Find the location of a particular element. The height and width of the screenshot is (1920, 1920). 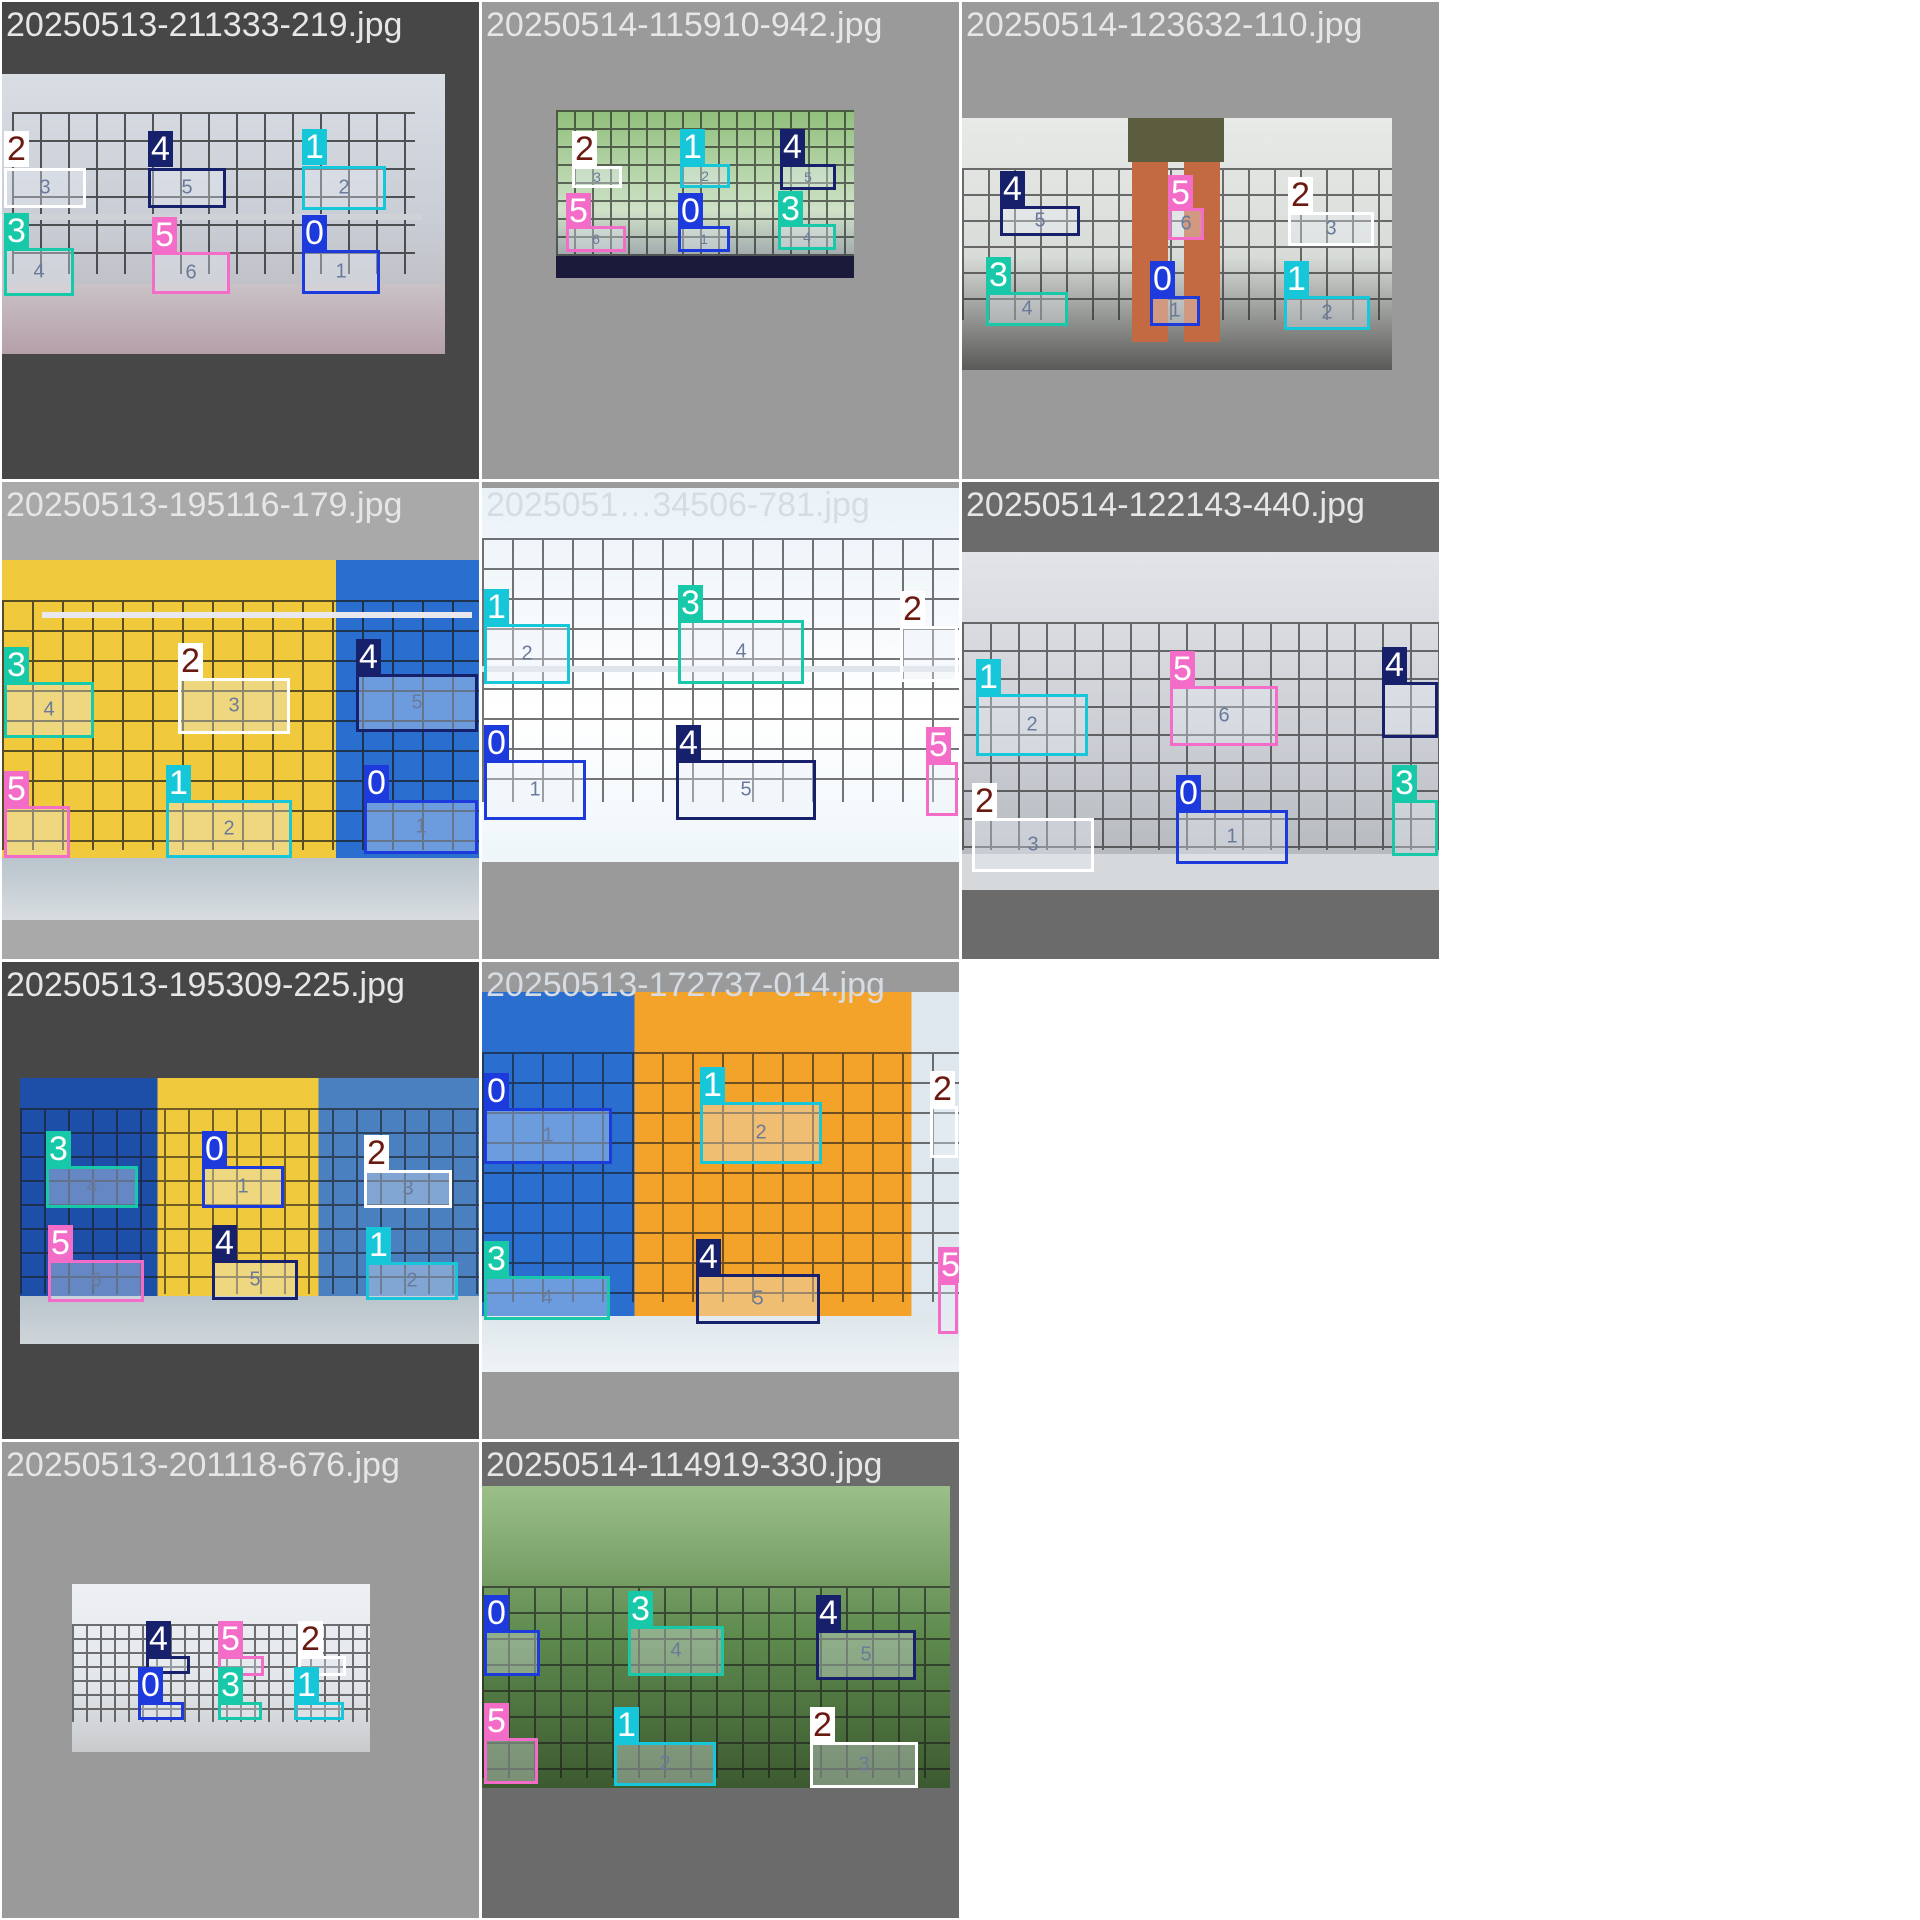

tile-filename: 20250514-115910-942.jpg is located at coordinates (684, 25).